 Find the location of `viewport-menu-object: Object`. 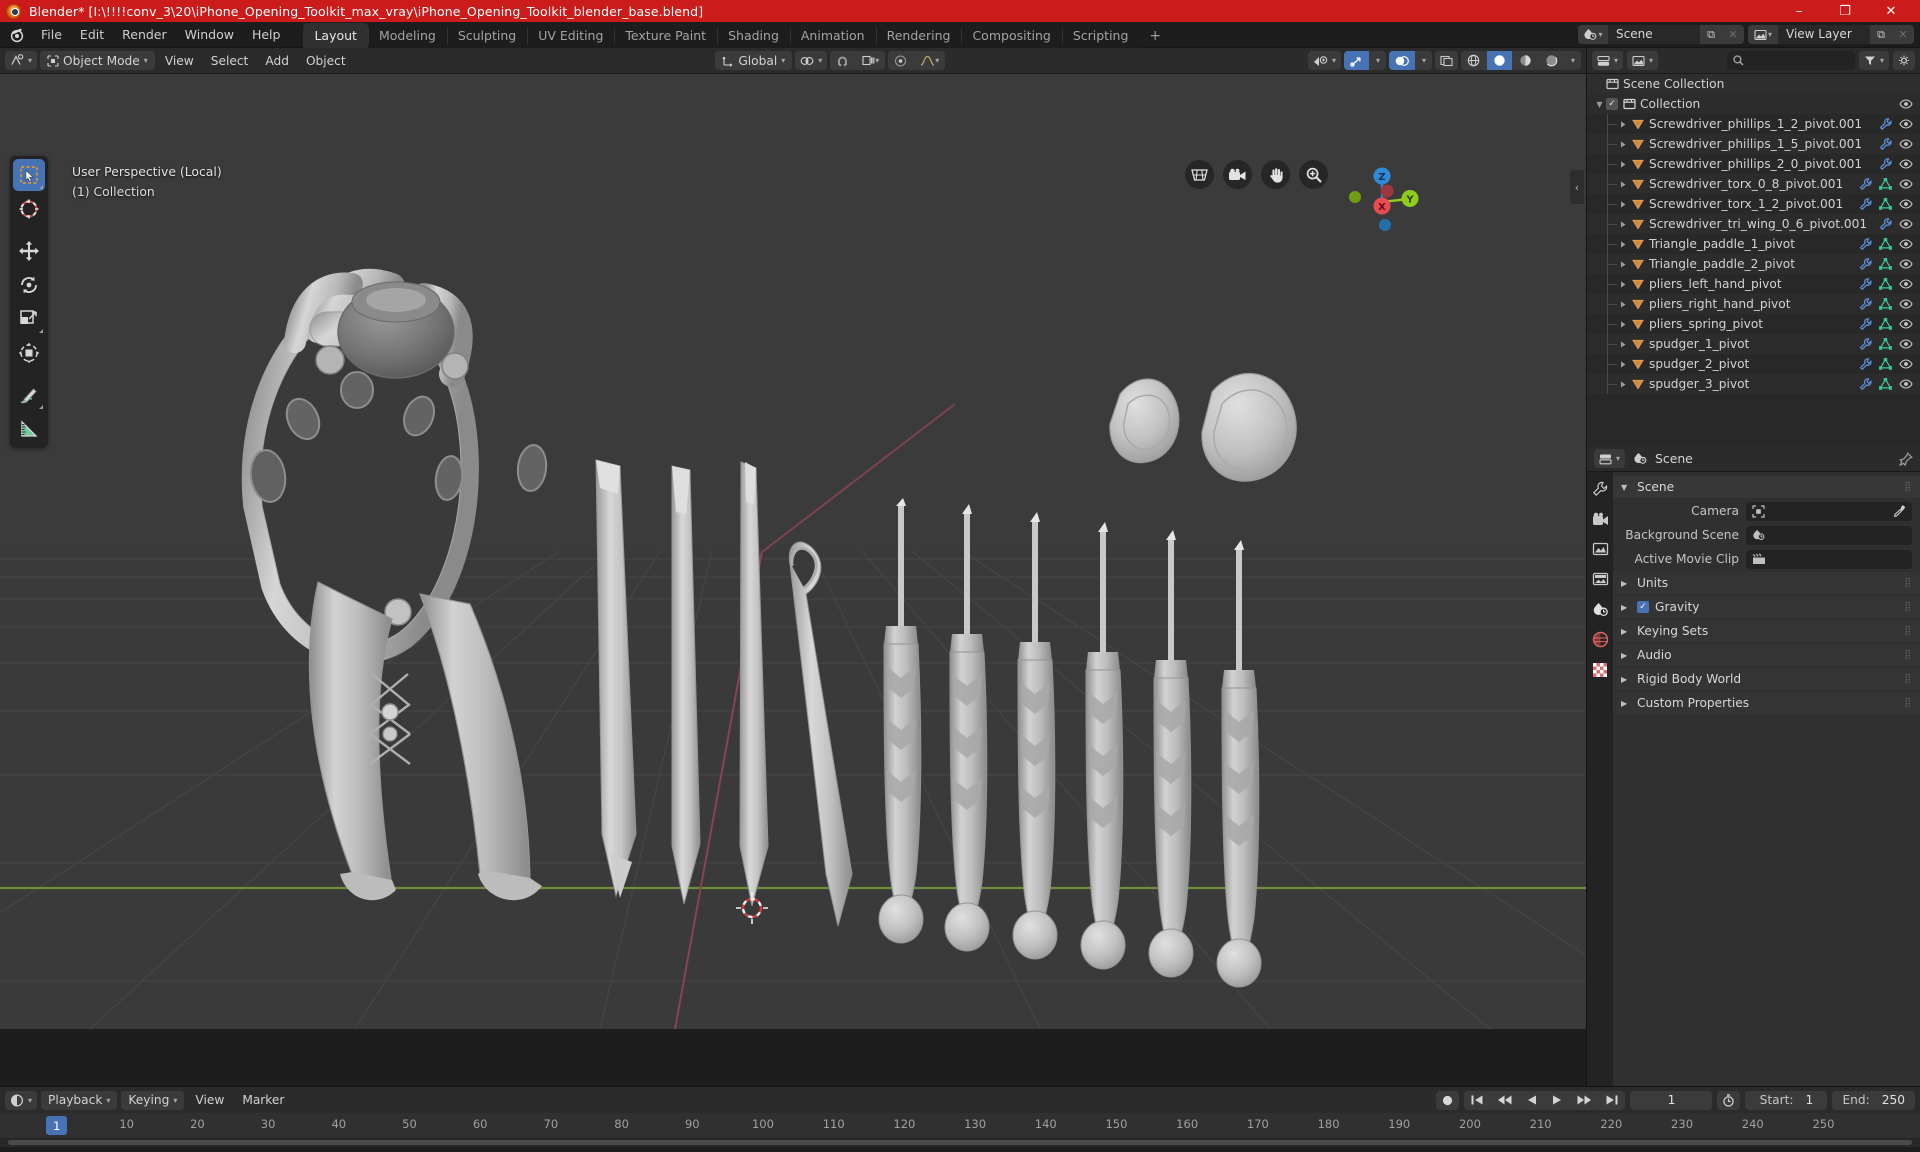

viewport-menu-object: Object is located at coordinates (326, 60).